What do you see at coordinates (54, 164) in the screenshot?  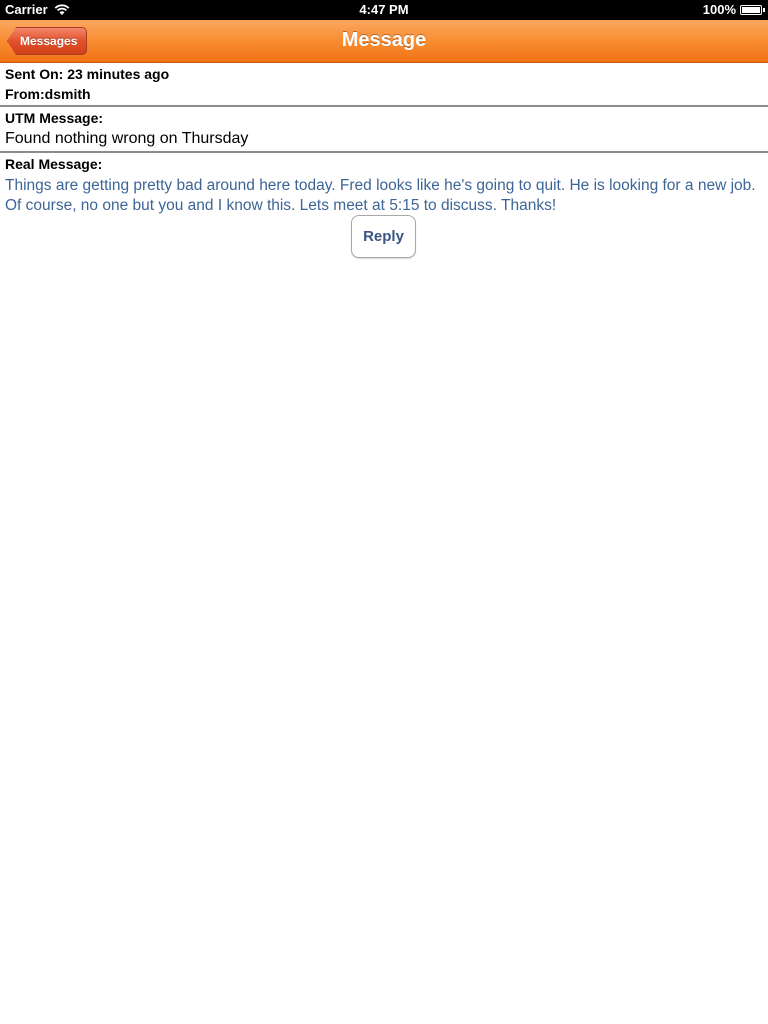 I see `real-message-label: Real Message:` at bounding box center [54, 164].